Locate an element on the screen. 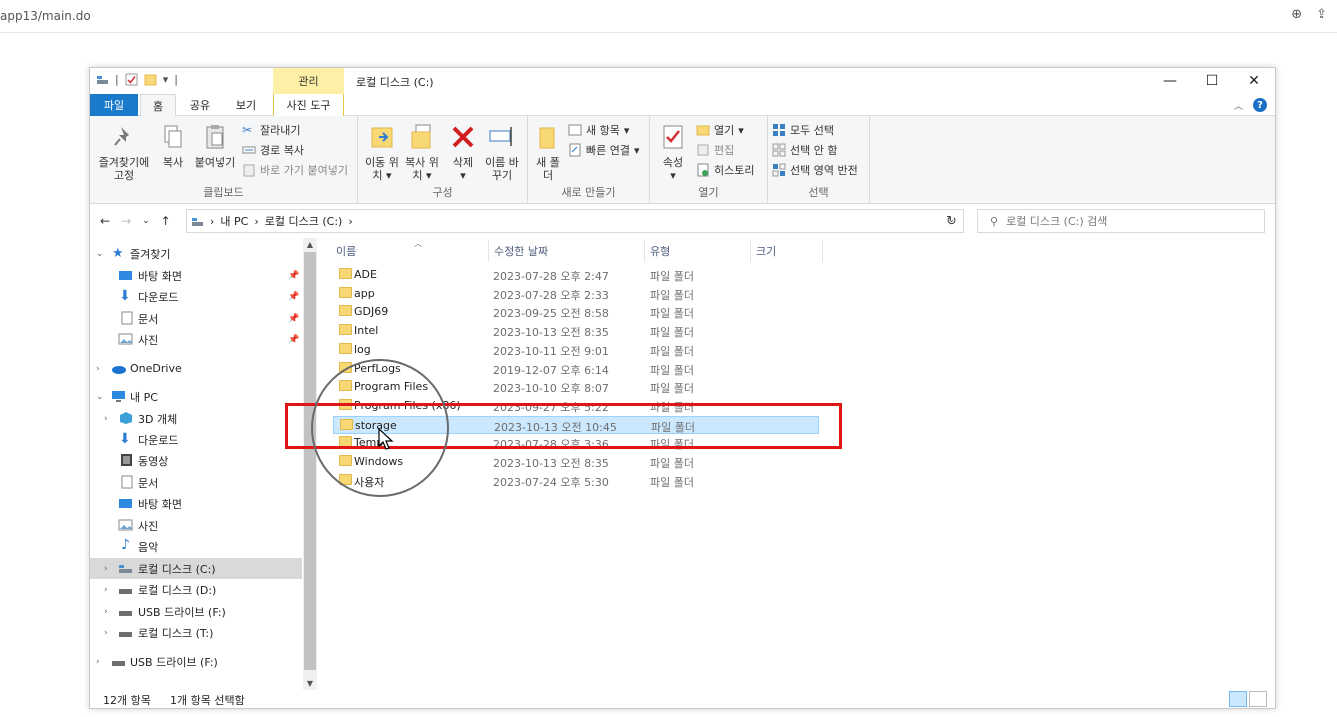  rename-button: 이름 바꾸기 is located at coordinates (502, 152).